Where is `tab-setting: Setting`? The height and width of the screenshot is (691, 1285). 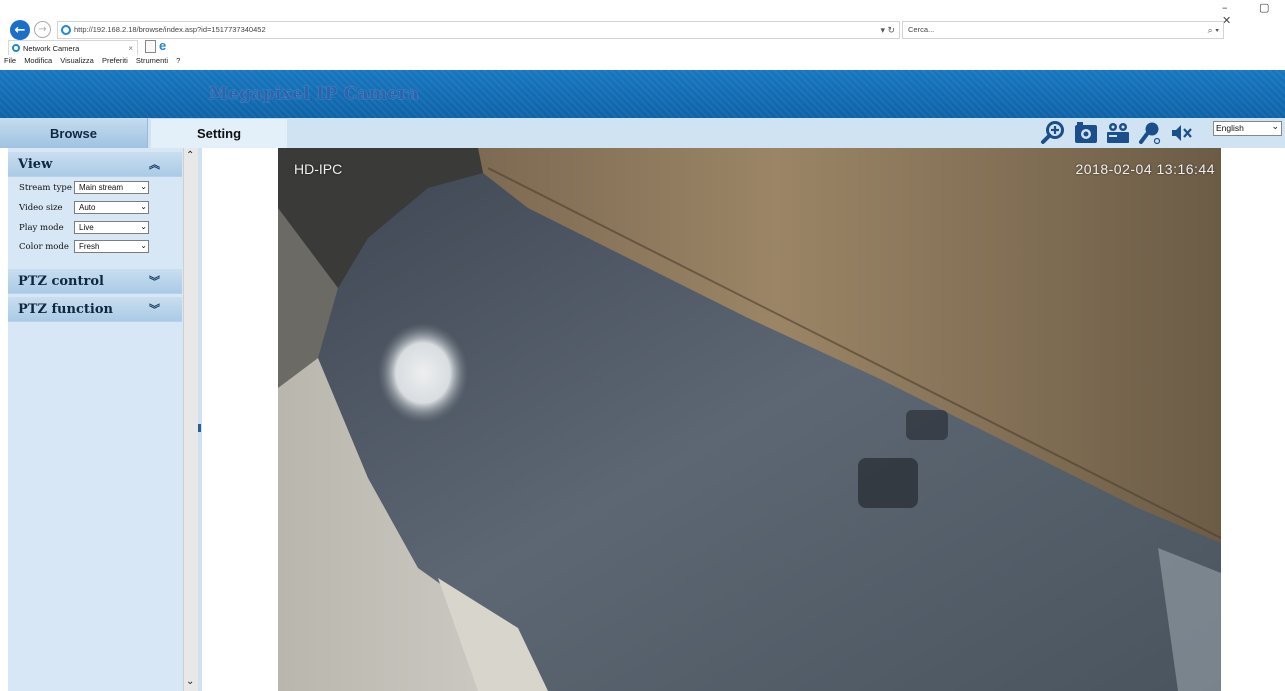
tab-setting: Setting is located at coordinates (219, 133).